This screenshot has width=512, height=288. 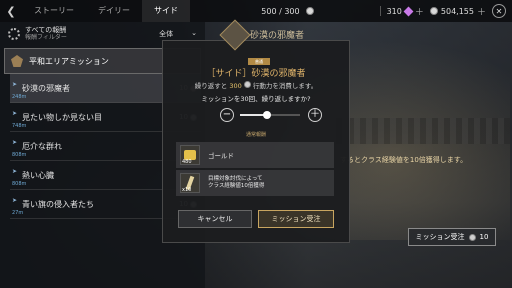 I want to click on mission-progress-count: 500 / 300, so click(x=280, y=11).